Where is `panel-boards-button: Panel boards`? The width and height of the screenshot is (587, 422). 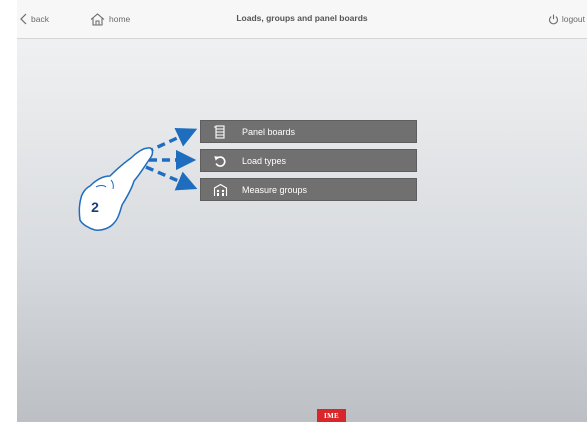 panel-boards-button: Panel boards is located at coordinates (308, 131).